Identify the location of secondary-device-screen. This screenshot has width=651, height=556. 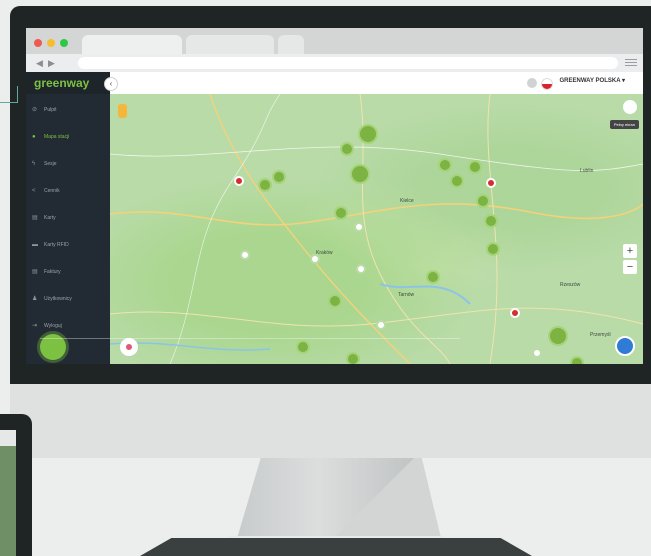
(8, 501).